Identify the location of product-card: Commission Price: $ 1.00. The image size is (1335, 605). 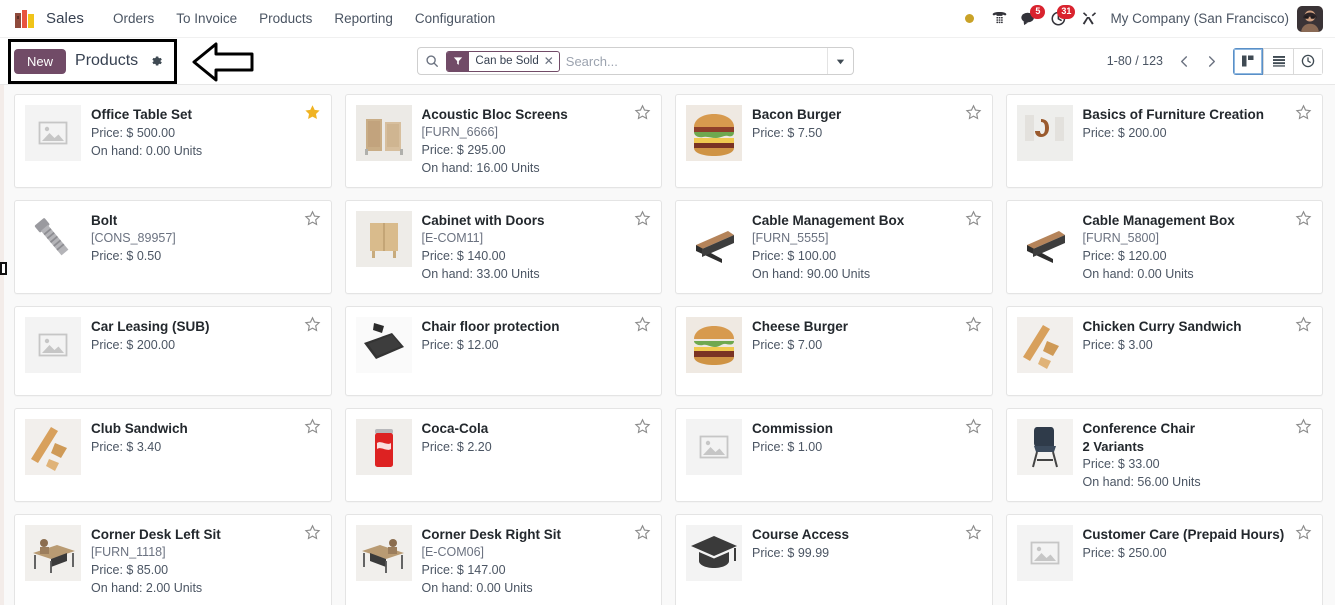
(834, 455).